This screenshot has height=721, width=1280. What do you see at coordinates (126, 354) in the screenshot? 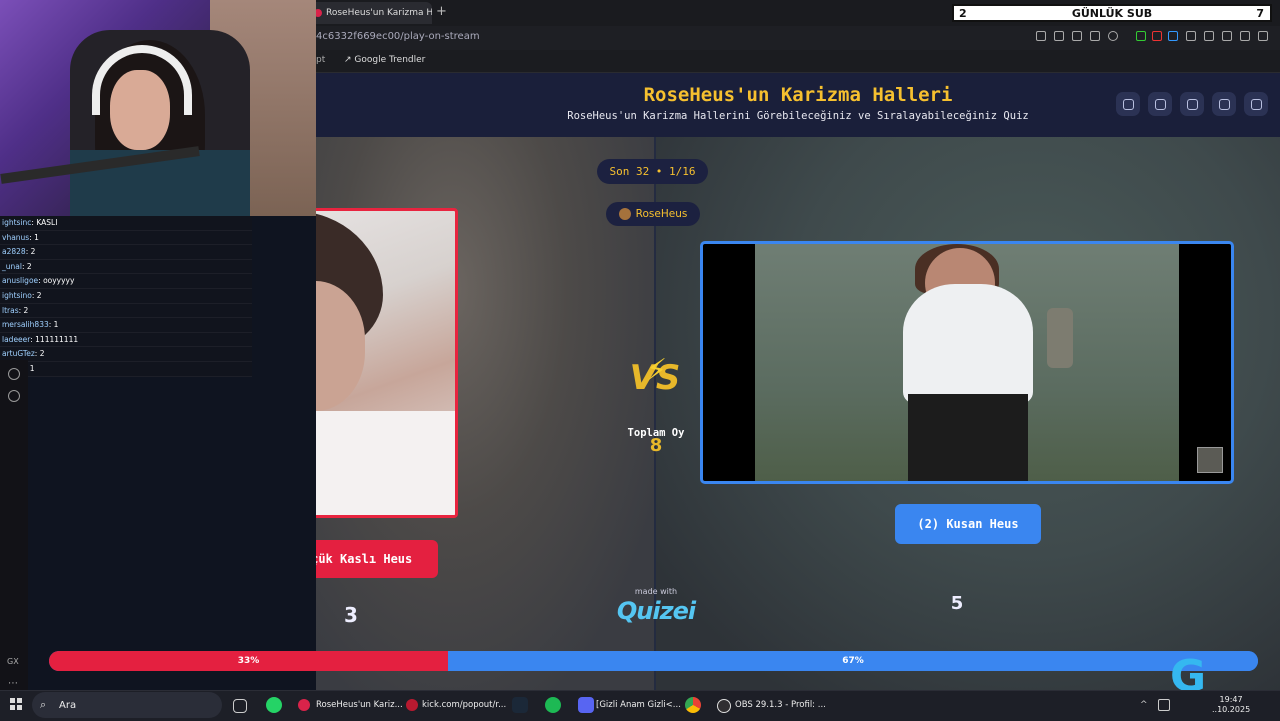
I see `chat-message: artuGTez: 2` at bounding box center [126, 354].